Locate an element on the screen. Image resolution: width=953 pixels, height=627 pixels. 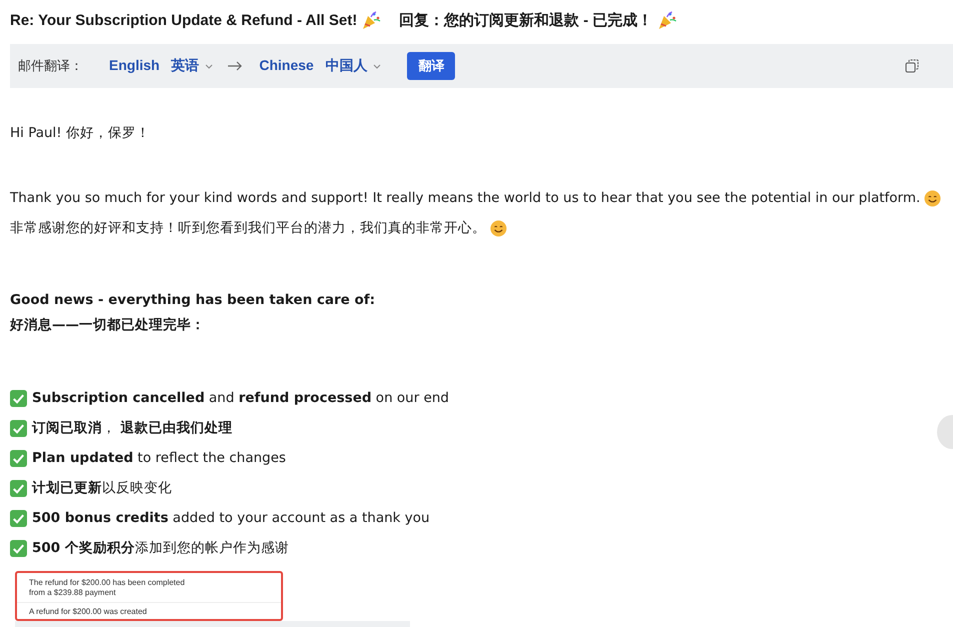
copy-icon is located at coordinates (912, 66).